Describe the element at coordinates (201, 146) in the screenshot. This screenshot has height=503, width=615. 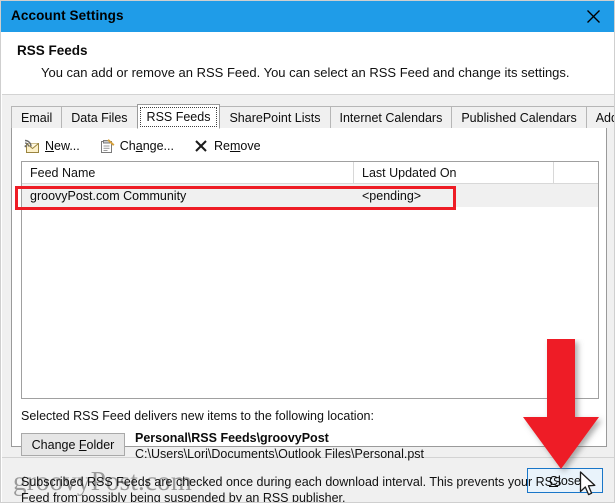
I see `remove-x-icon` at that location.